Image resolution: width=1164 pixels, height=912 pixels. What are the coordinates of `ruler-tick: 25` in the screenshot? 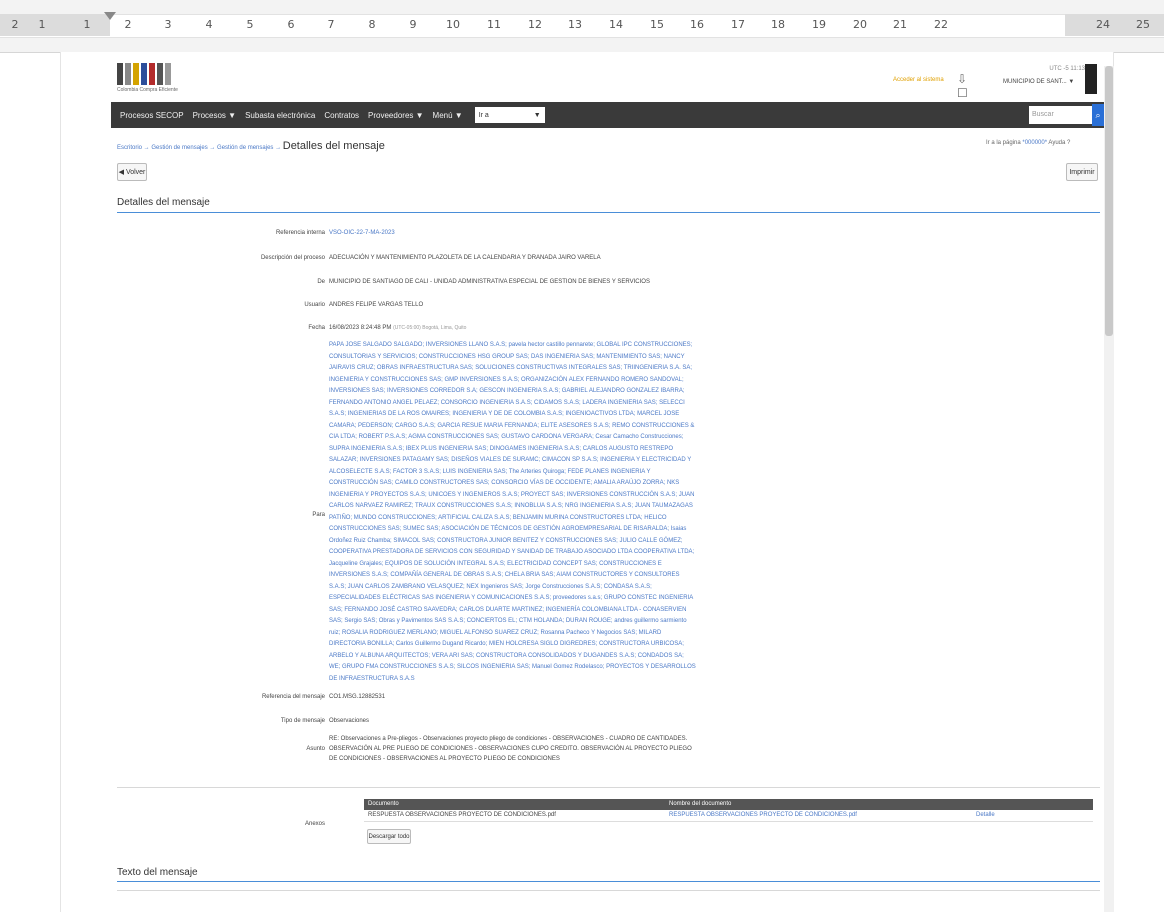 It's located at (1143, 24).